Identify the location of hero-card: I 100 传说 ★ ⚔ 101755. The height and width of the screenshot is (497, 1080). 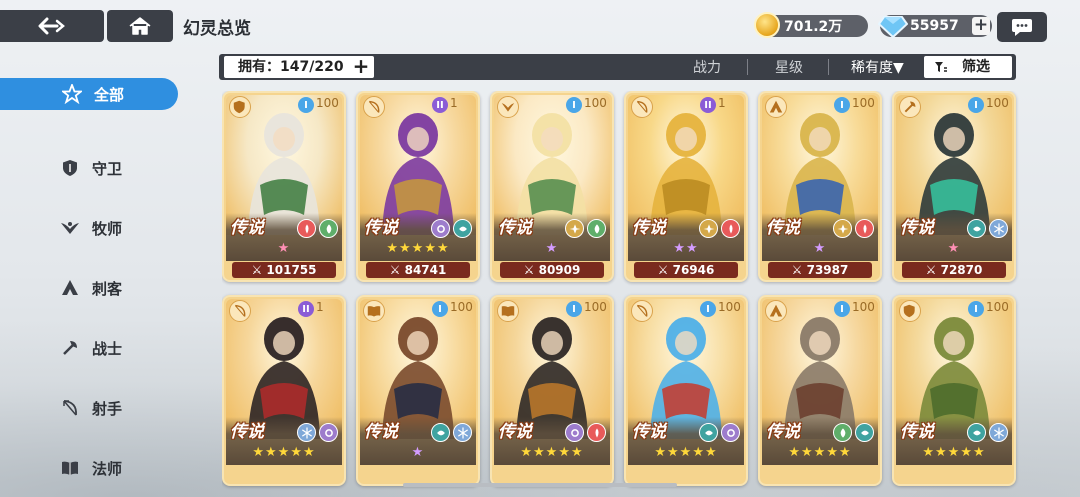
(284, 186).